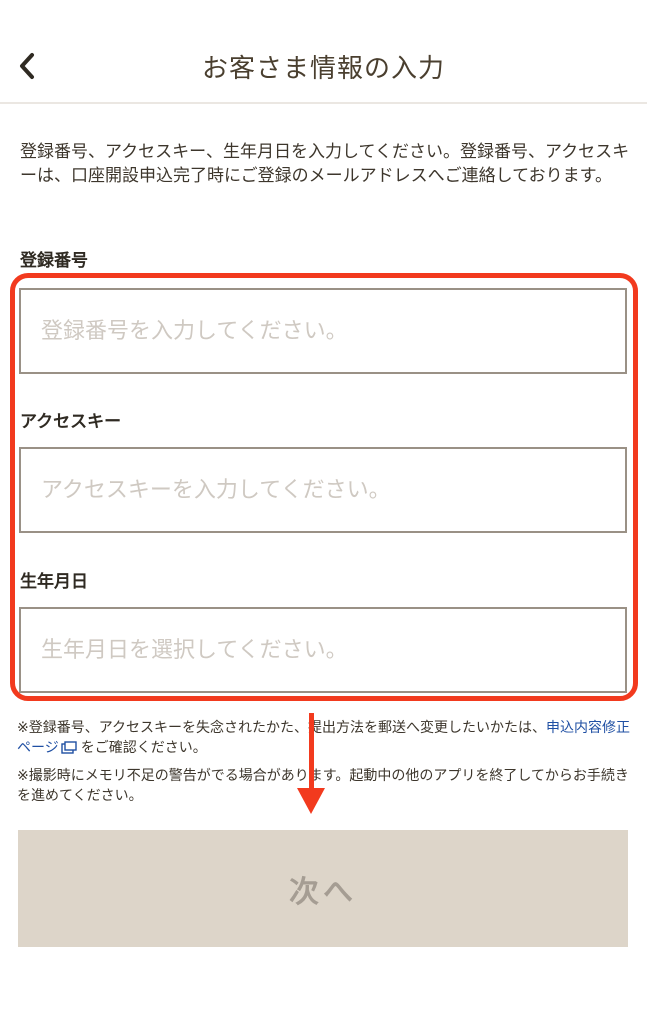 Image resolution: width=647 pixels, height=1024 pixels. I want to click on birth-date-input, so click(323, 650).